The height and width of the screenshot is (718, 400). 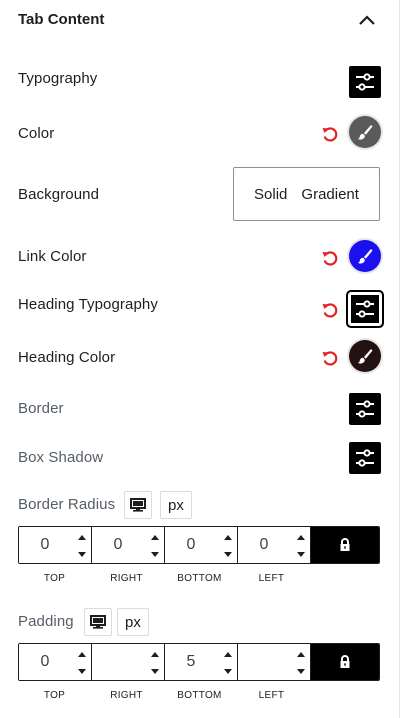 What do you see at coordinates (270, 194) in the screenshot?
I see `background-solid-option: Solid` at bounding box center [270, 194].